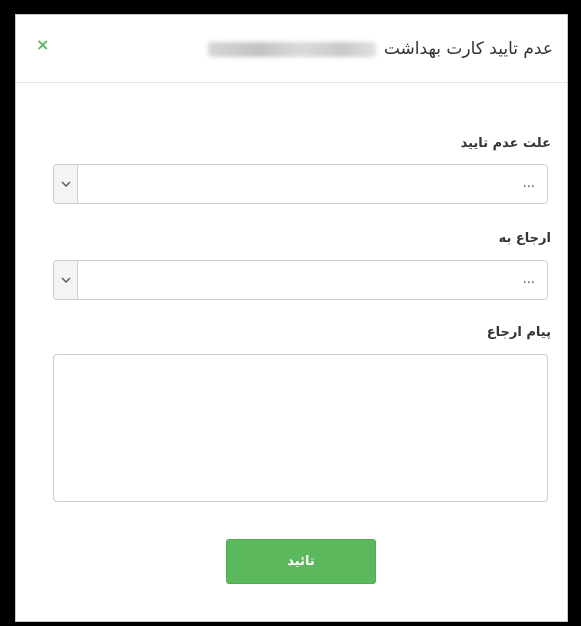 The height and width of the screenshot is (626, 581). Describe the element at coordinates (468, 49) in the screenshot. I see `modal-title-text: عدم تایید کارت بهداشت` at that location.